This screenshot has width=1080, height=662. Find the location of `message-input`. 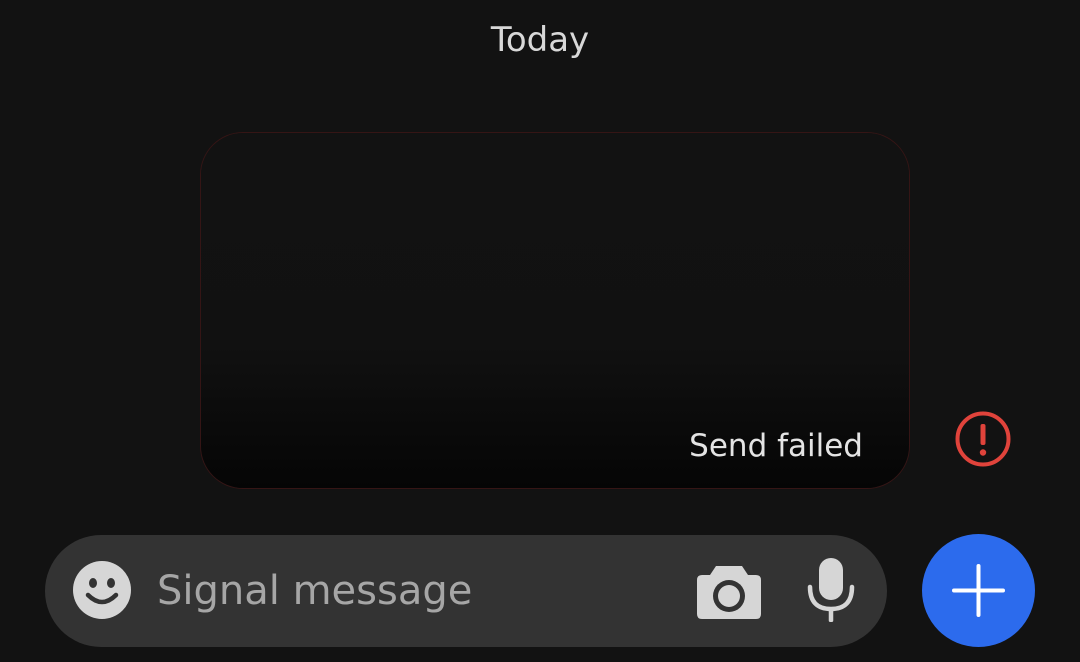

message-input is located at coordinates (417, 591).